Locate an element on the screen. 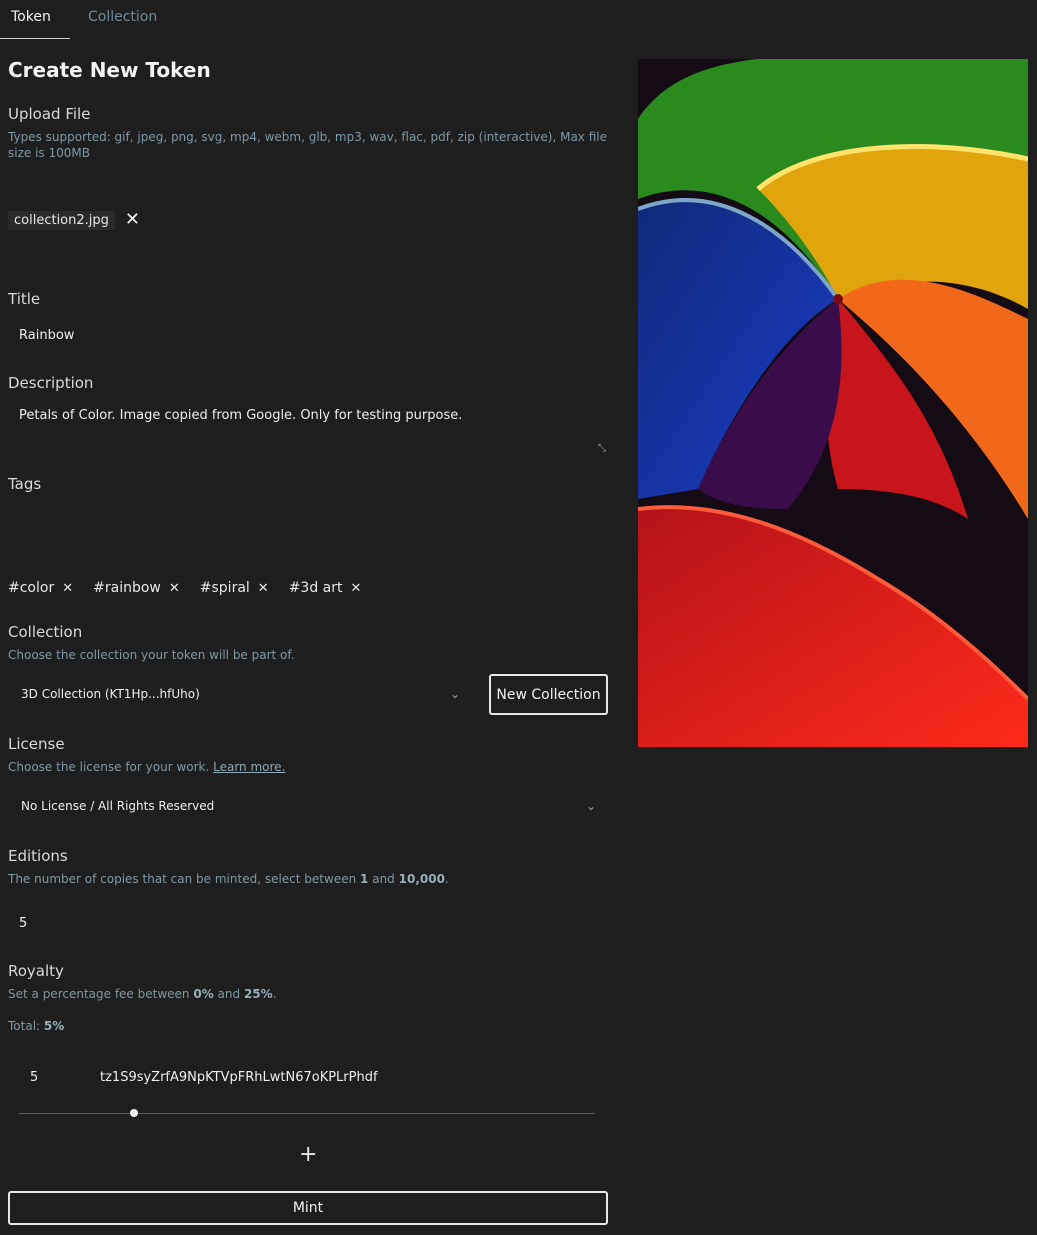  tag-chip: #color ✕ is located at coordinates (40, 588).